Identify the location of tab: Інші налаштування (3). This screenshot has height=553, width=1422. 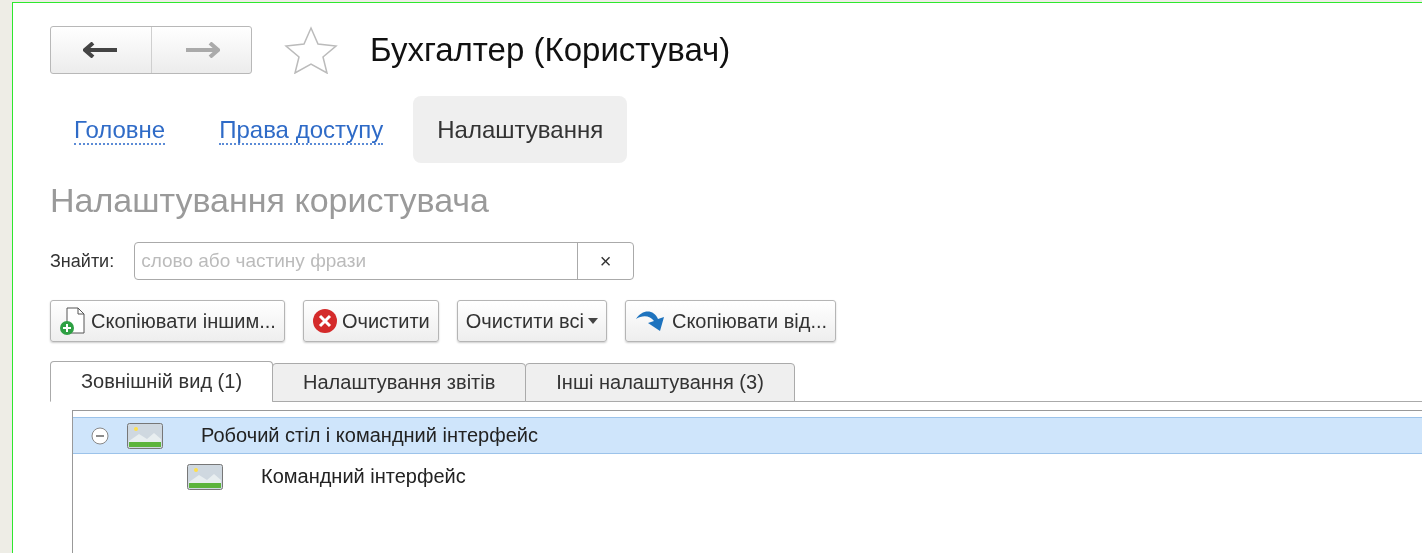
(660, 382).